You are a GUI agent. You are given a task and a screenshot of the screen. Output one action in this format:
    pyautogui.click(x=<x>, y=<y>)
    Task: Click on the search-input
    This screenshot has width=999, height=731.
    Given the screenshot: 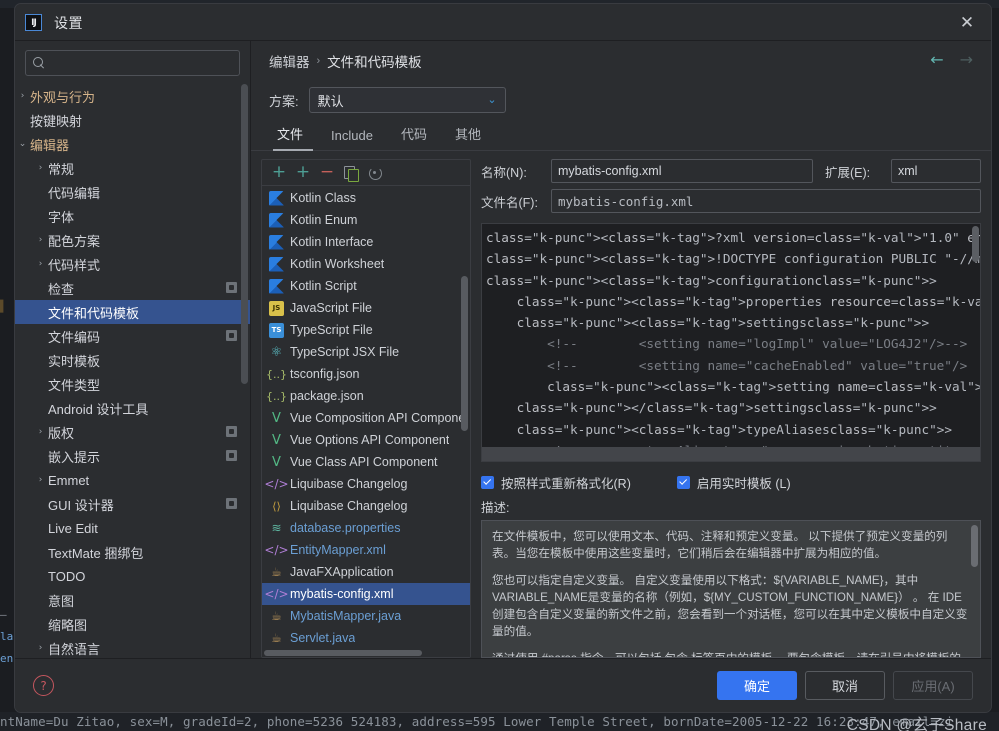 What is the action you would take?
    pyautogui.click(x=142, y=63)
    